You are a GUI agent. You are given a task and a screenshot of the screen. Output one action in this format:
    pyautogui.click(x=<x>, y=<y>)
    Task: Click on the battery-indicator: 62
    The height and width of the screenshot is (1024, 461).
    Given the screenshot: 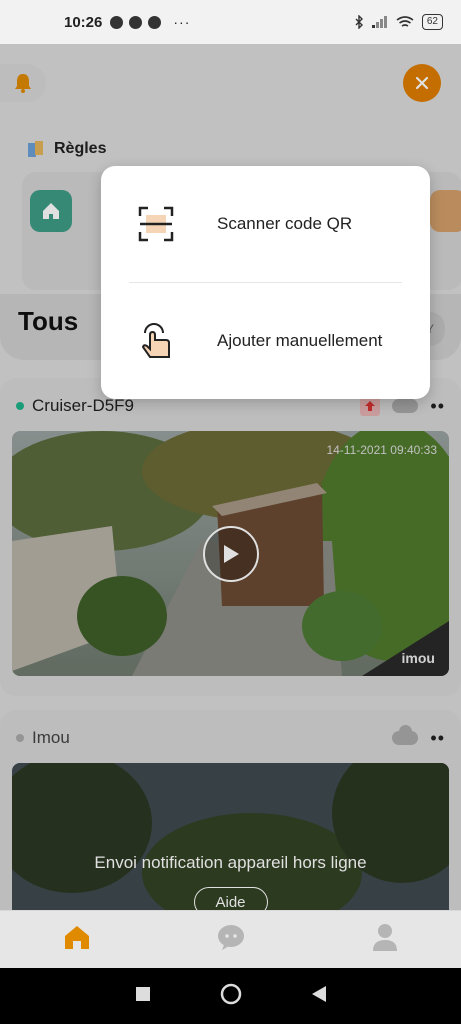 What is the action you would take?
    pyautogui.click(x=432, y=22)
    